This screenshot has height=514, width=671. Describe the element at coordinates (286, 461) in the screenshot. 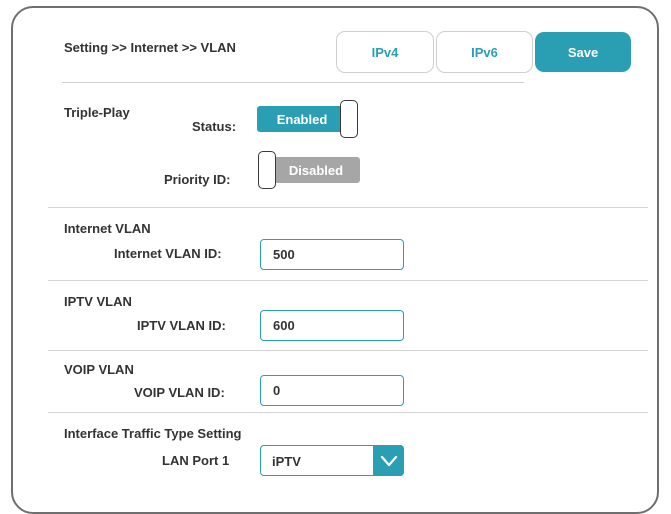

I see `lan-port-1-selected-value: iPTV` at that location.